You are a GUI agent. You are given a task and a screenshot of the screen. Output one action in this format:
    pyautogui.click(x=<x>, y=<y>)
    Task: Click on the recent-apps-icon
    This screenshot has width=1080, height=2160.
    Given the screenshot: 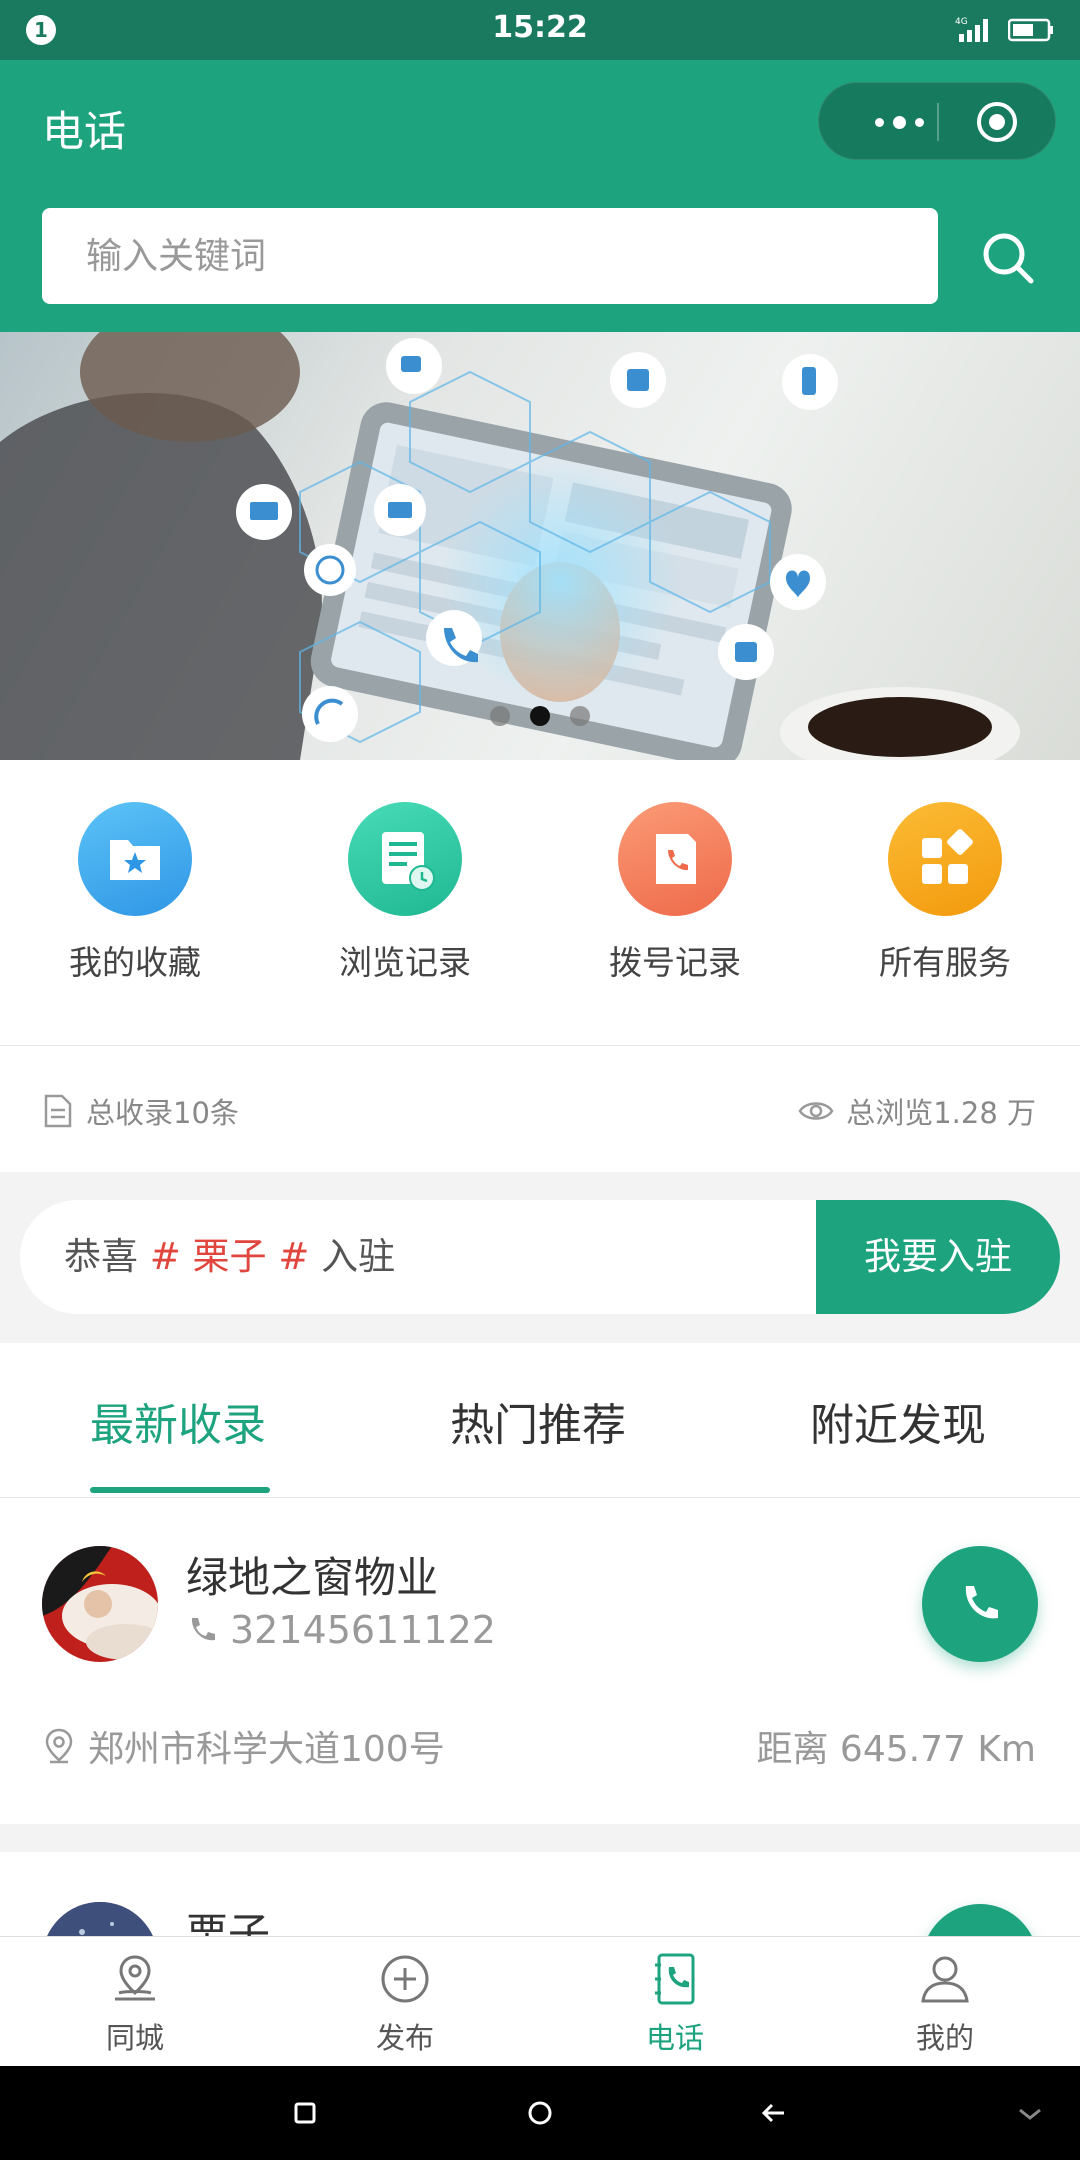 What is the action you would take?
    pyautogui.click(x=305, y=2113)
    